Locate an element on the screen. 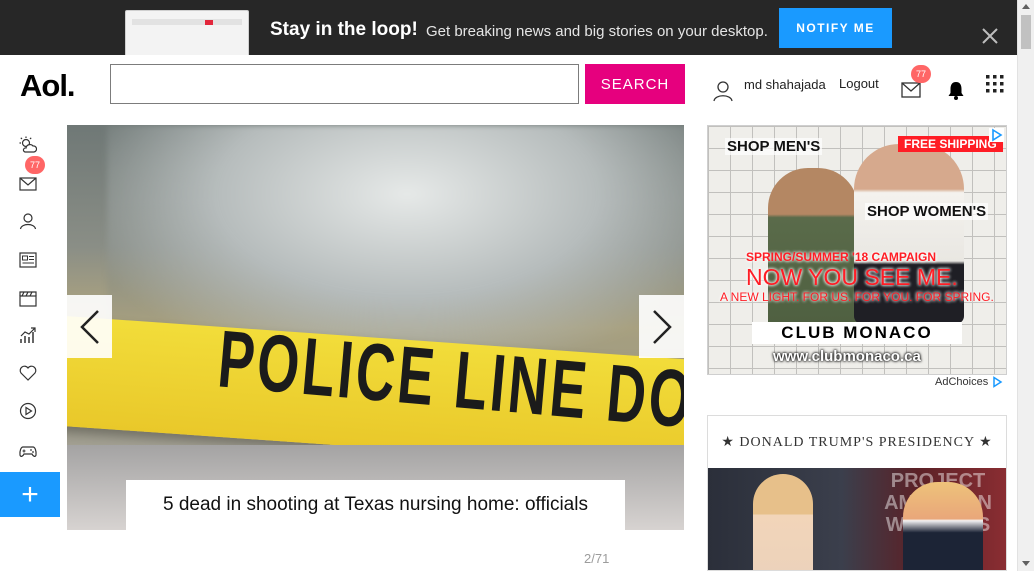 The width and height of the screenshot is (1034, 571). ad-url: www.clubmonaco.ca is located at coordinates (847, 356).